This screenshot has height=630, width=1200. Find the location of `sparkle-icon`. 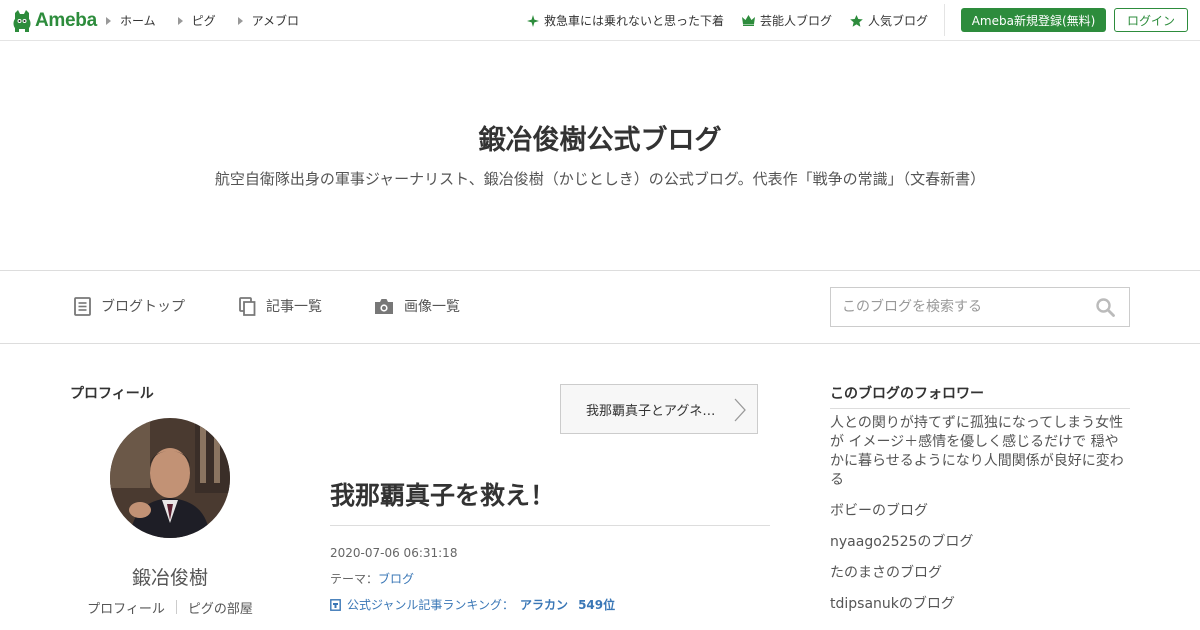

sparkle-icon is located at coordinates (532, 20).